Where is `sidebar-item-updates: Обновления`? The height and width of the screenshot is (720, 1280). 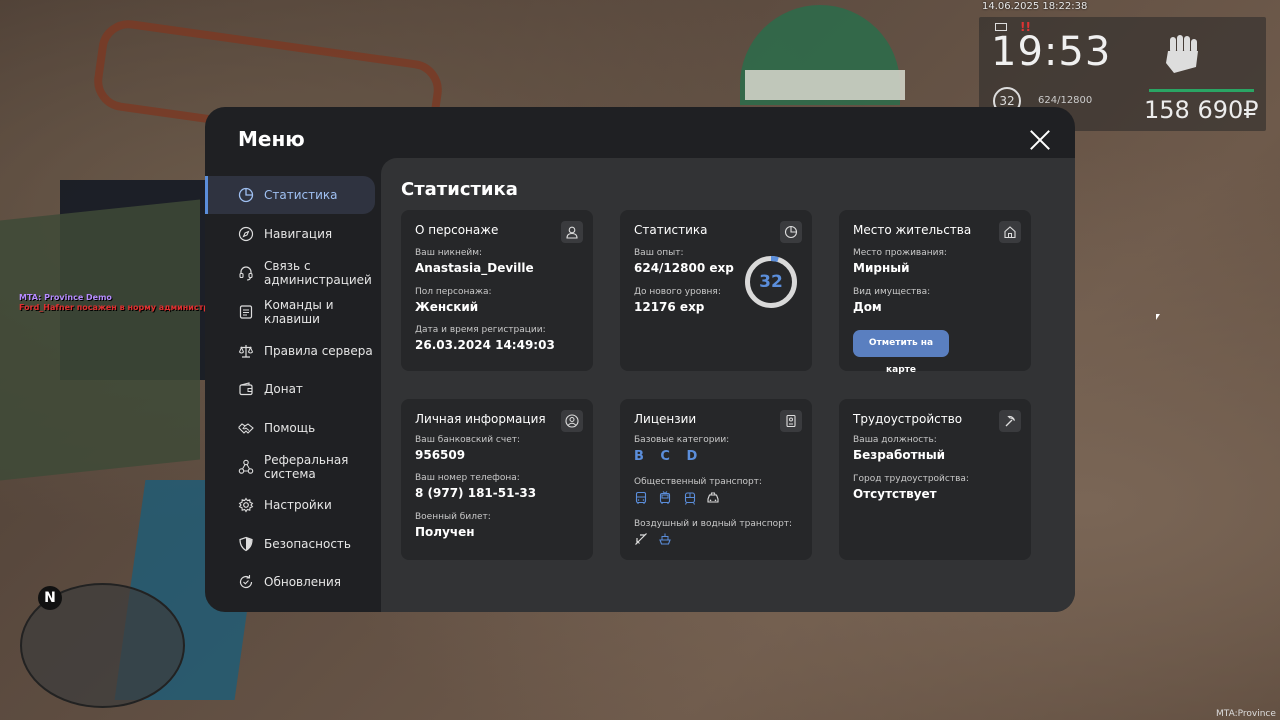
sidebar-item-updates: Обновления is located at coordinates (290, 582).